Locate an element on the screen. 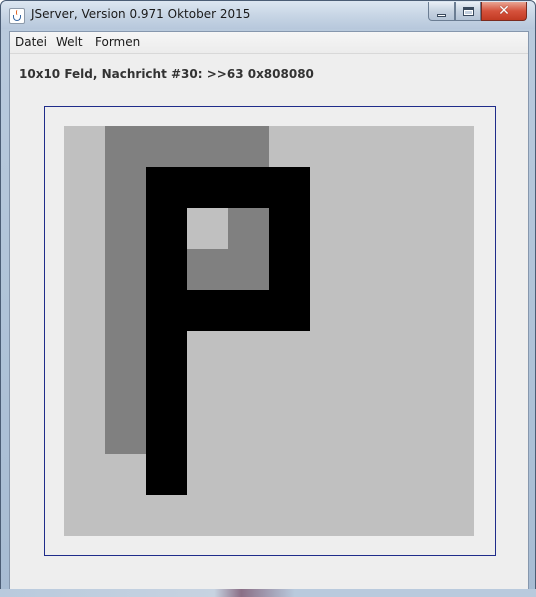 This screenshot has width=536, height=597. maximize-button is located at coordinates (468, 11).